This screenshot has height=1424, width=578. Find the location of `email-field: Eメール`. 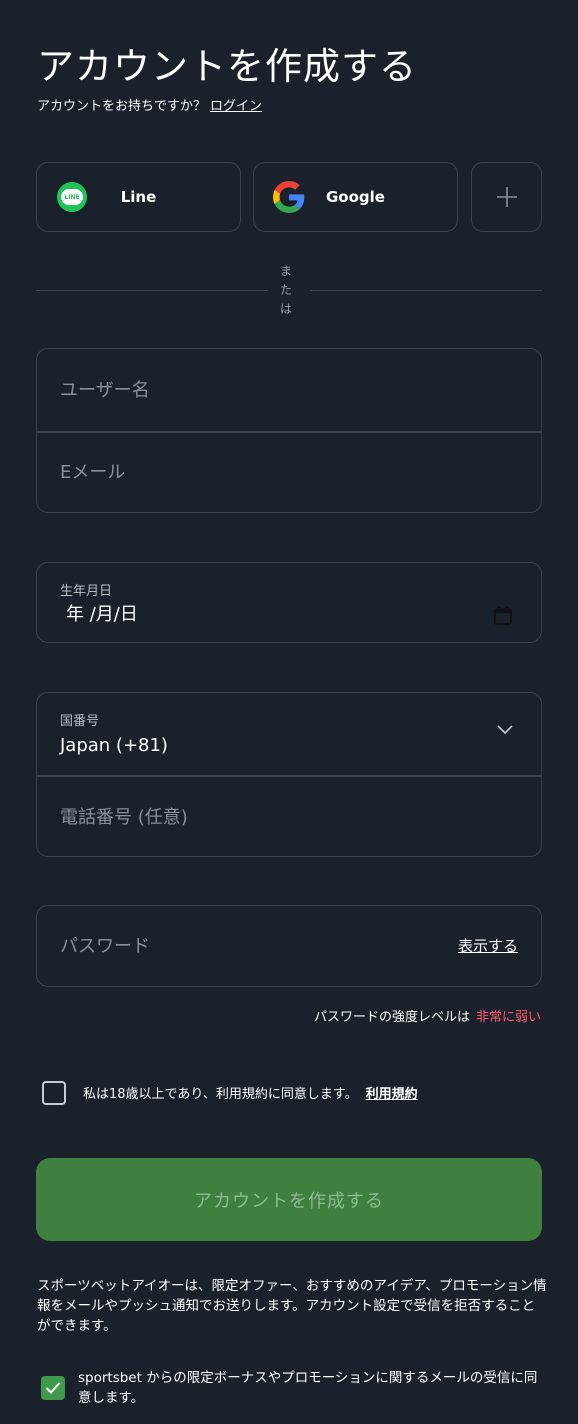

email-field: Eメール is located at coordinates (289, 473).